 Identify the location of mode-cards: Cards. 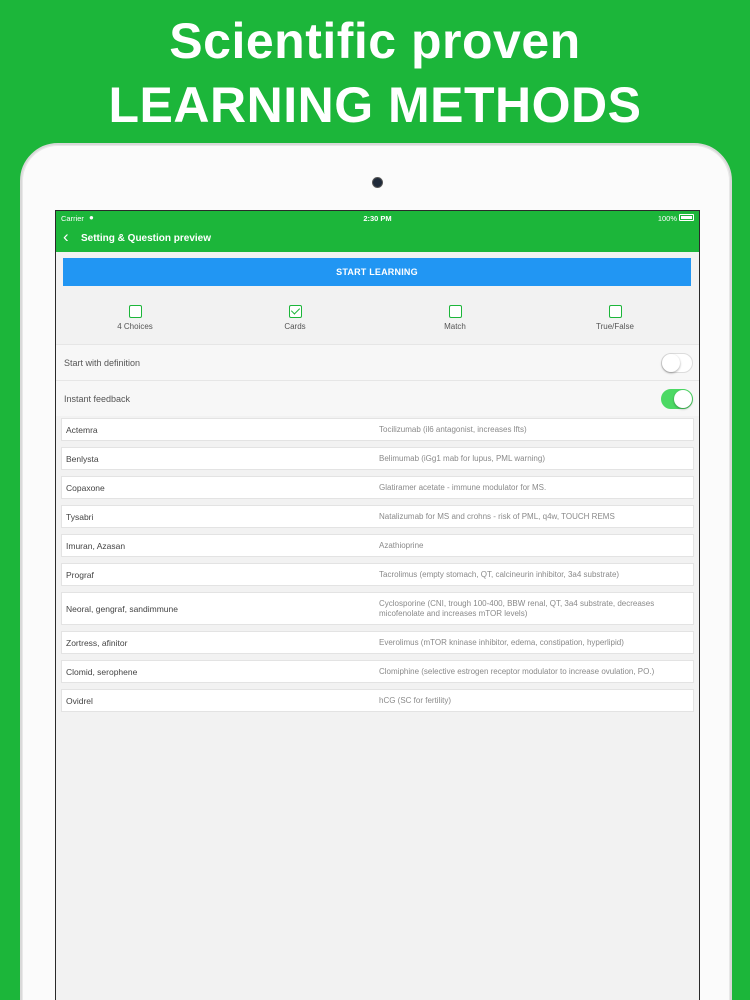
(295, 318).